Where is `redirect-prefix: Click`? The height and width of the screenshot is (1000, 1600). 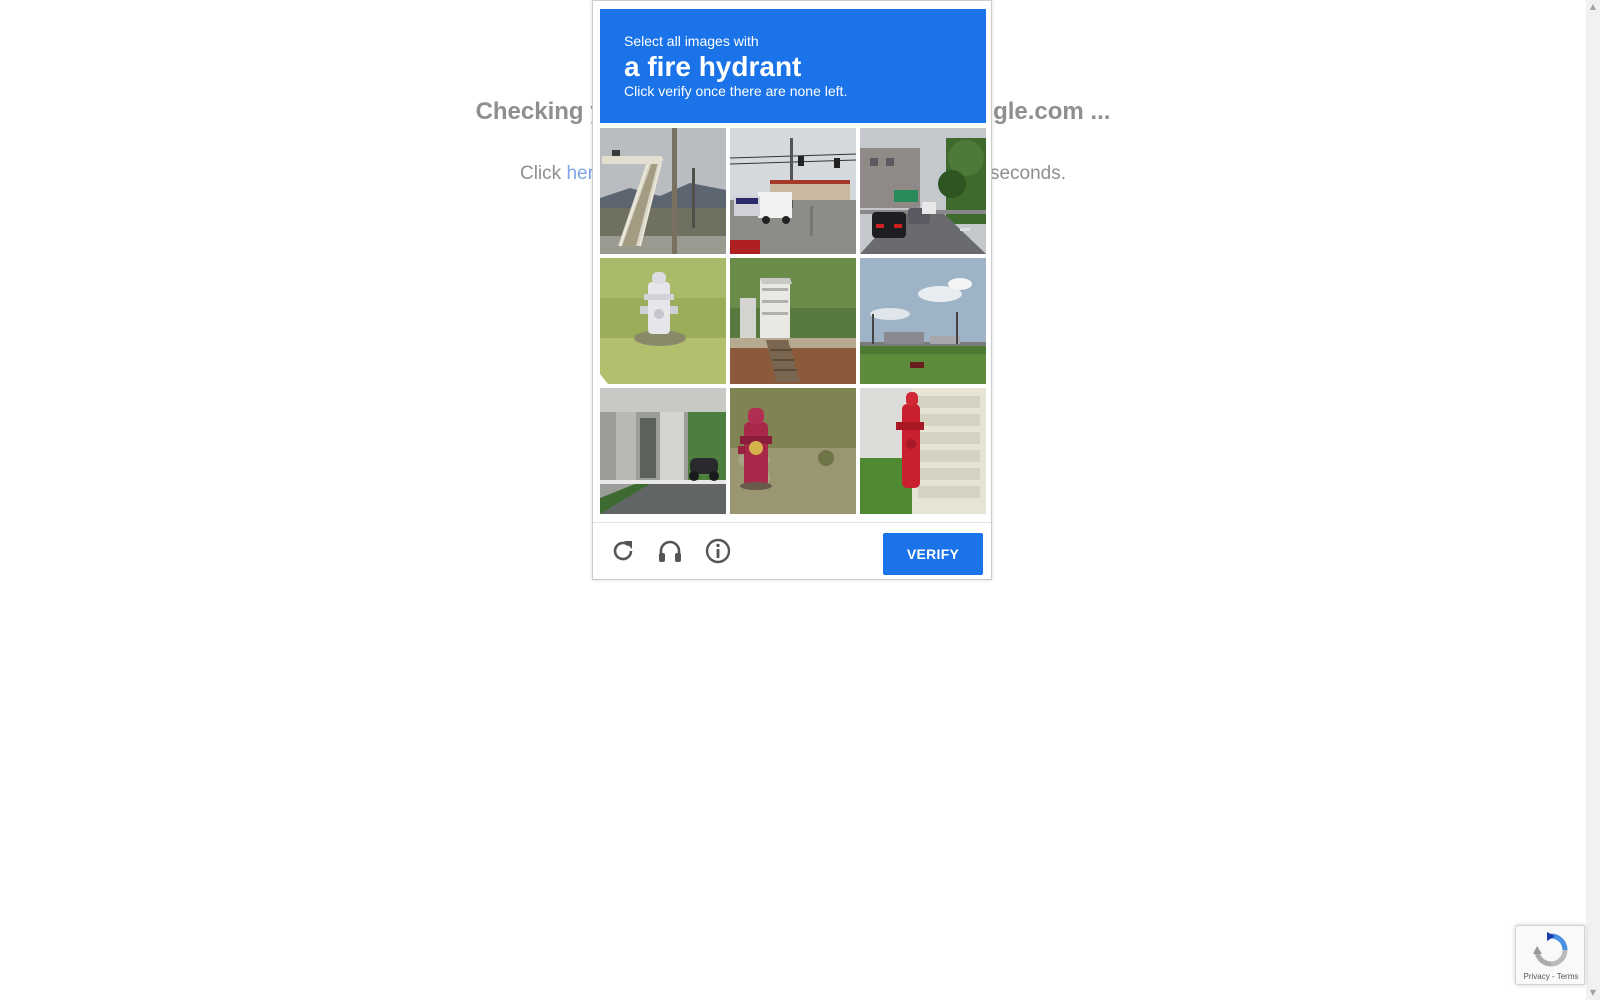
redirect-prefix: Click is located at coordinates (543, 173).